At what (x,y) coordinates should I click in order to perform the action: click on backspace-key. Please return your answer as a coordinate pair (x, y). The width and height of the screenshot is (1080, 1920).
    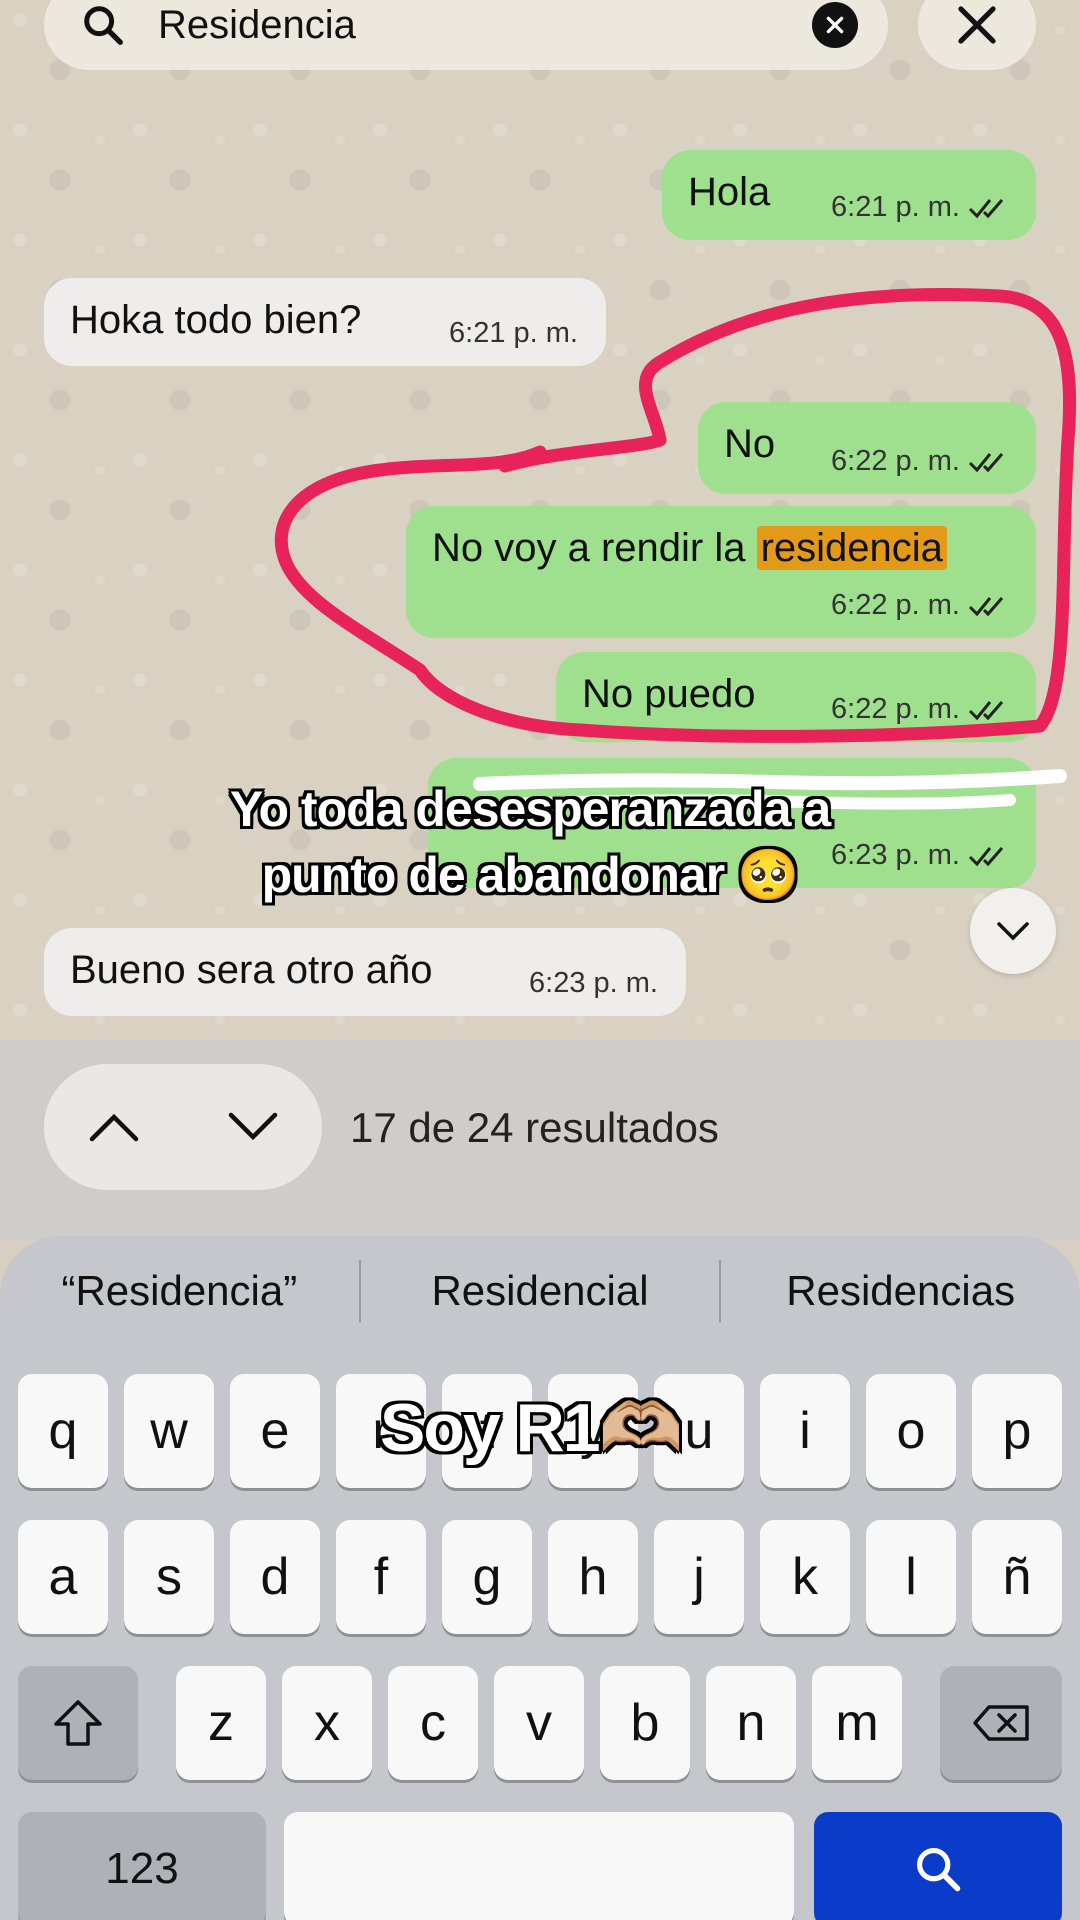
    Looking at the image, I should click on (1001, 1723).